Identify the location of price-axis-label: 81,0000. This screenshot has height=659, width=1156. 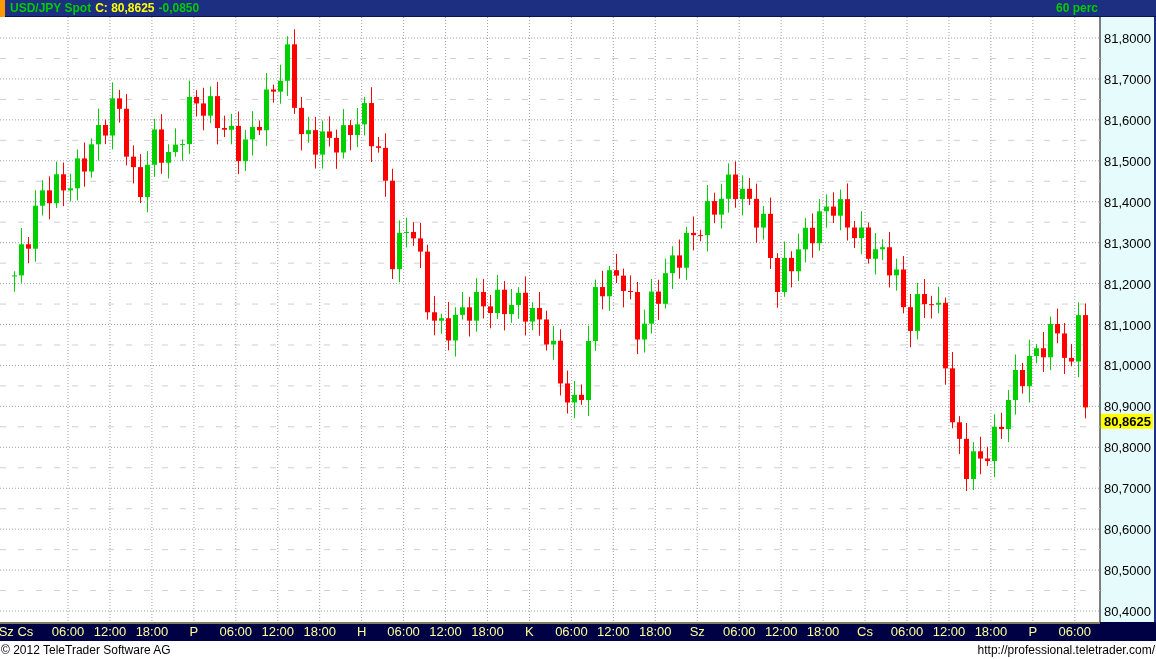
(1127, 366).